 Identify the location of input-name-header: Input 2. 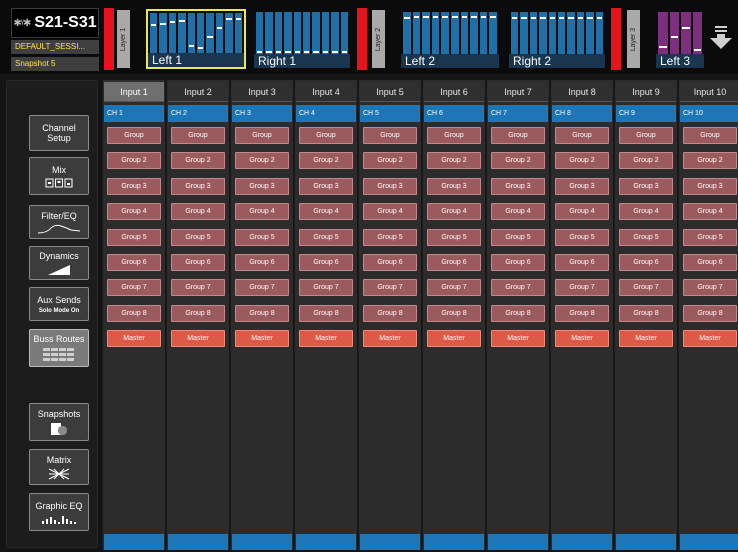
(198, 92).